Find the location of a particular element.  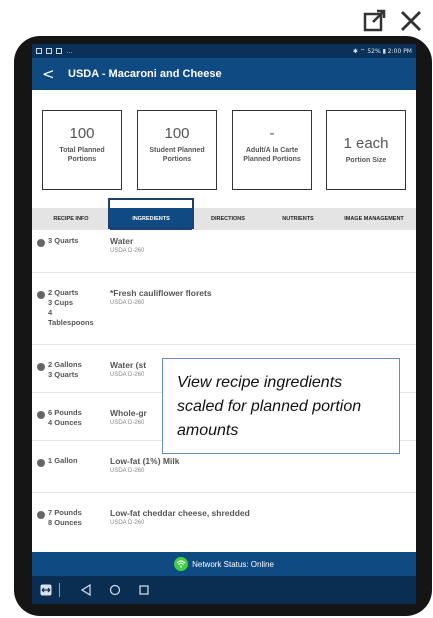

ingredient-quantity: 3 Quarts is located at coordinates (63, 240).